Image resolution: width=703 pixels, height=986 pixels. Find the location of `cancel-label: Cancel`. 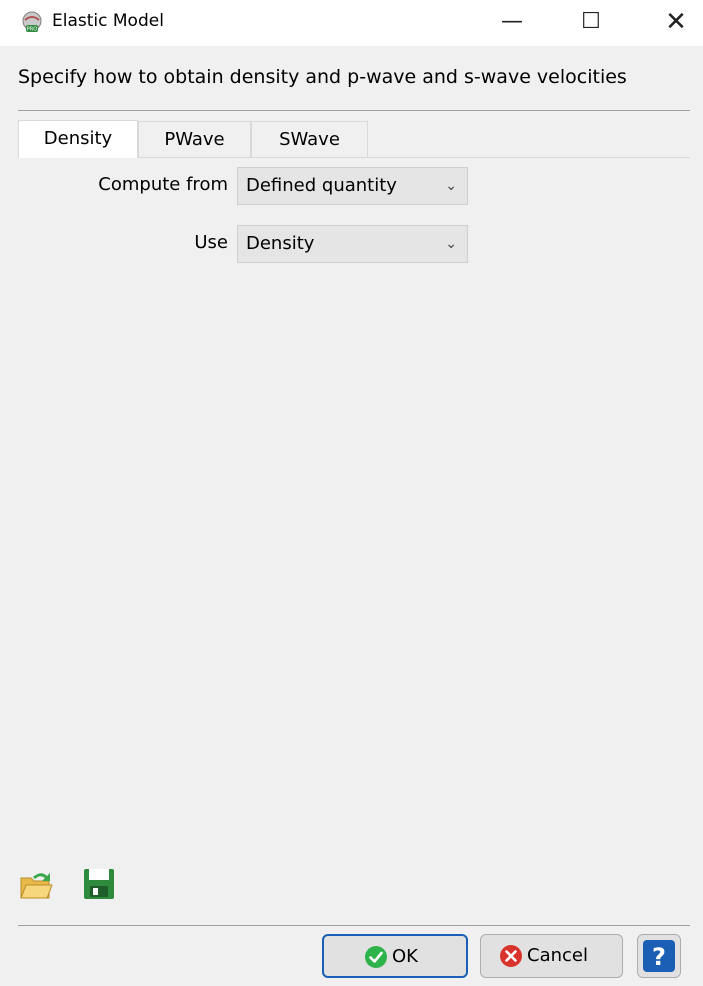

cancel-label: Cancel is located at coordinates (557, 955).